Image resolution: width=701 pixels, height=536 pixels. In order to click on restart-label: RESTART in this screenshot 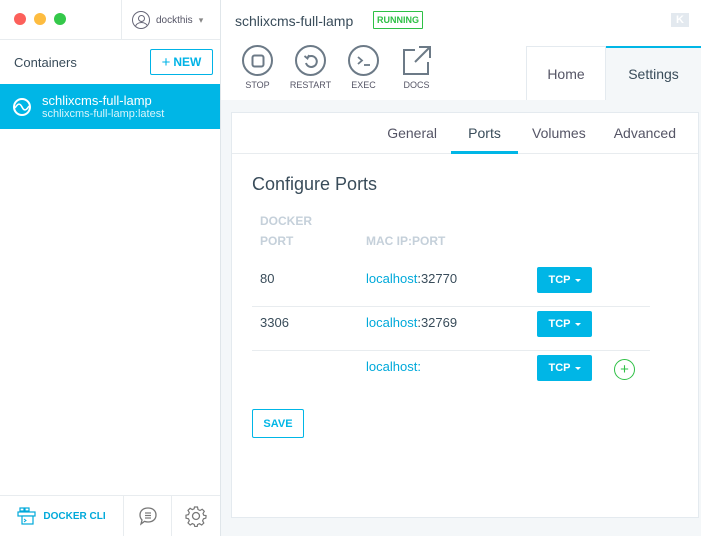, I will do `click(310, 85)`.